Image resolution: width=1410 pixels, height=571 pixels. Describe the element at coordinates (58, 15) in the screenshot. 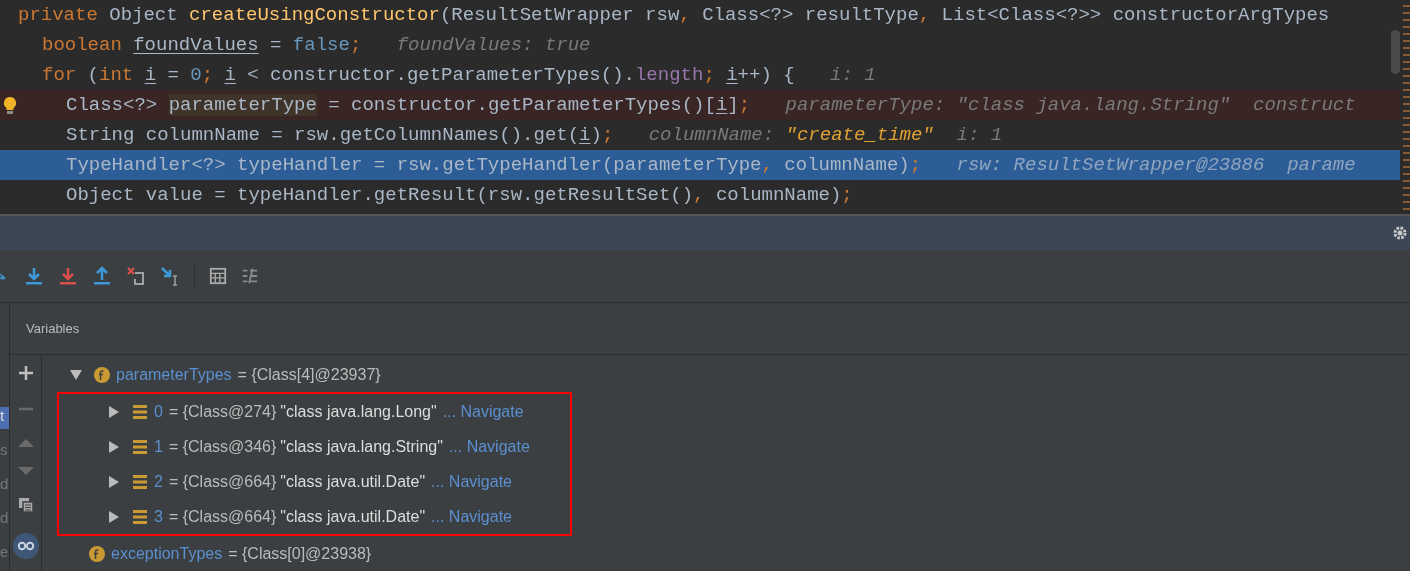

I see `keyword: private` at that location.